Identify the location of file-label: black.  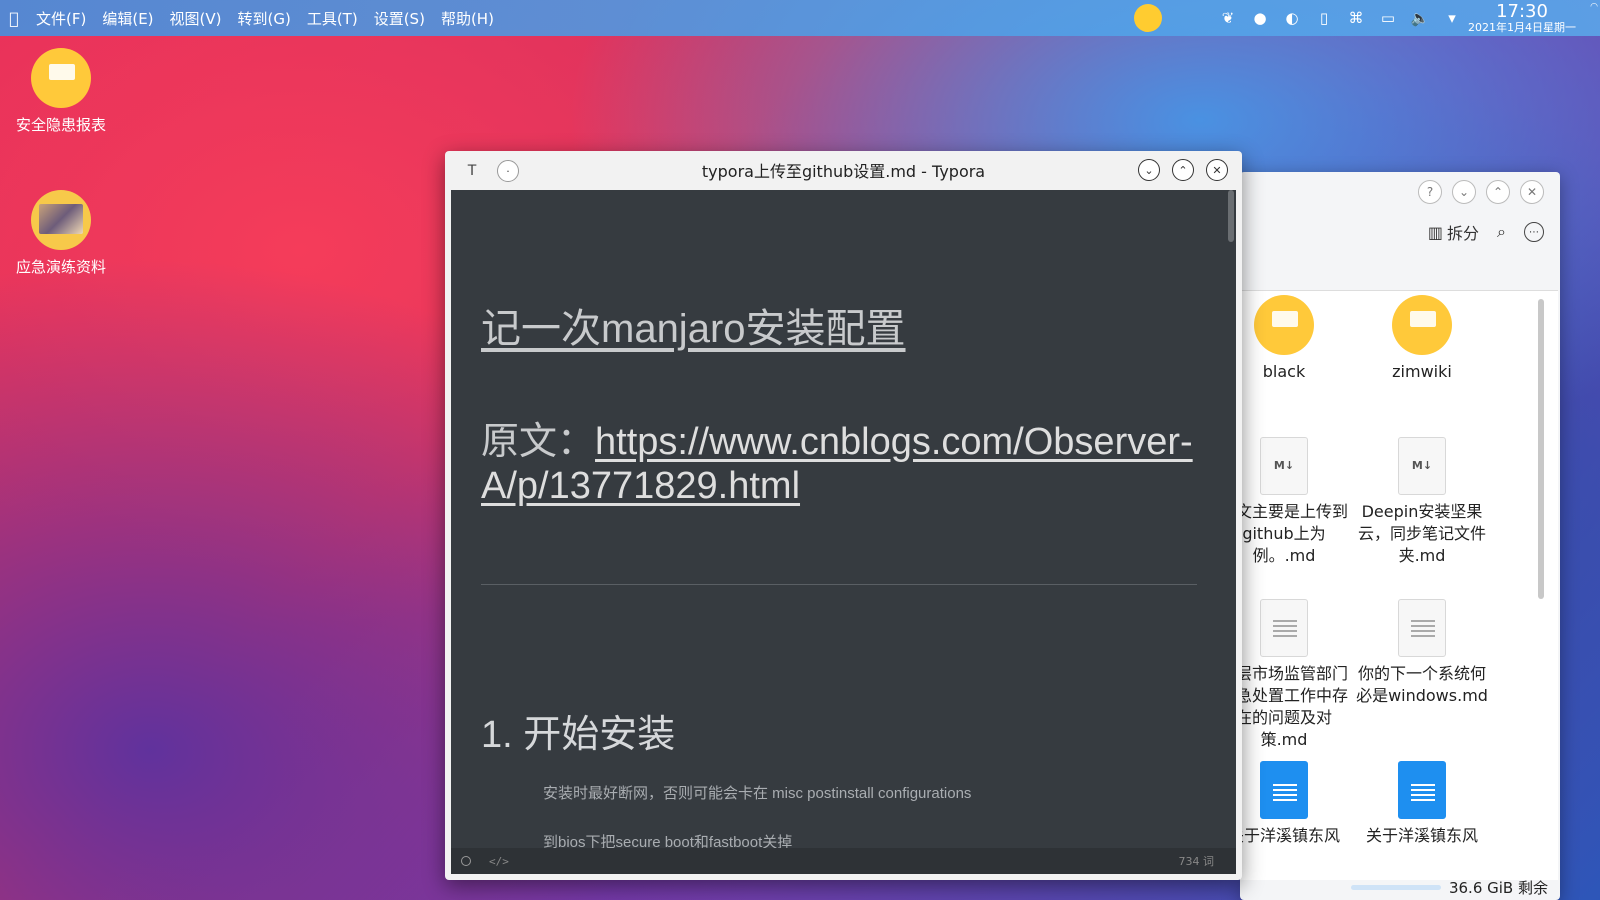
(1284, 371).